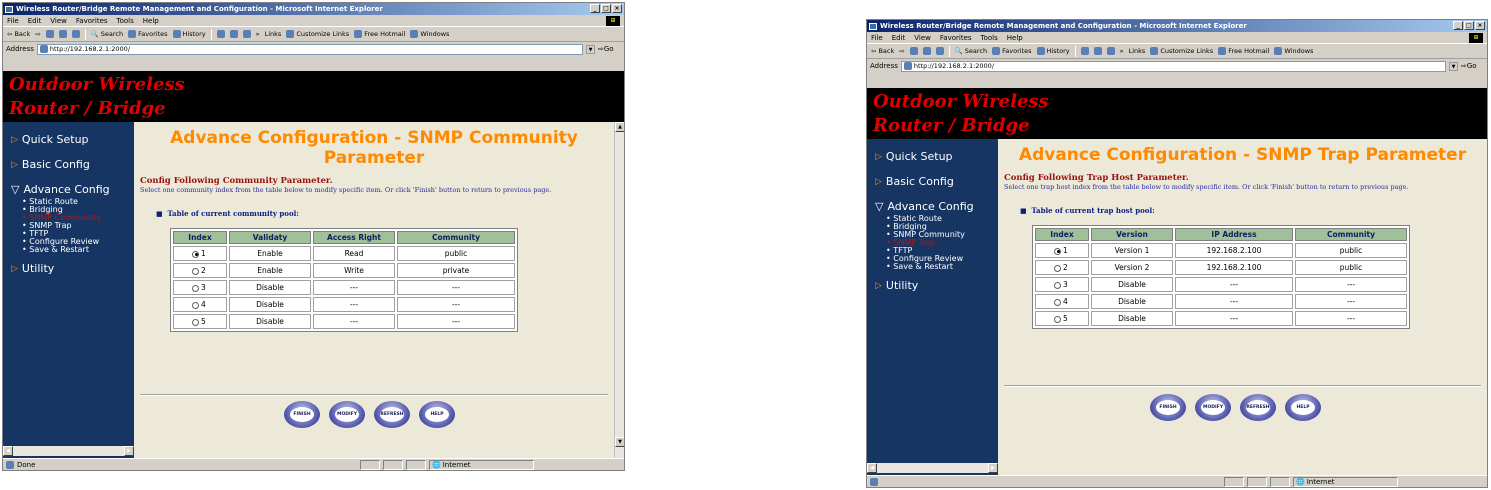 This screenshot has height=490, width=1491. Describe the element at coordinates (1480, 25) in the screenshot. I see `close-button: ×` at that location.